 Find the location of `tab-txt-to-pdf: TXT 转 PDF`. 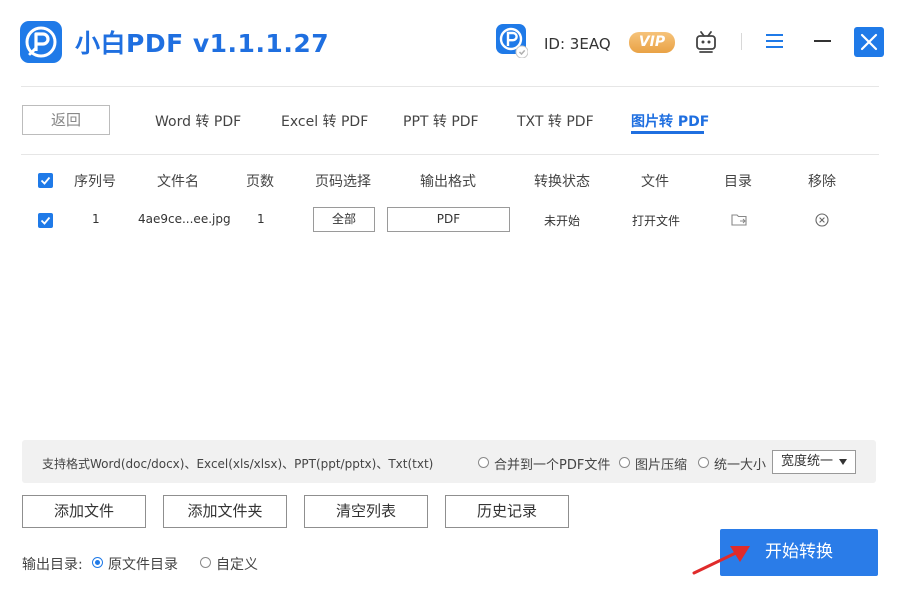

tab-txt-to-pdf: TXT 转 PDF is located at coordinates (555, 121).